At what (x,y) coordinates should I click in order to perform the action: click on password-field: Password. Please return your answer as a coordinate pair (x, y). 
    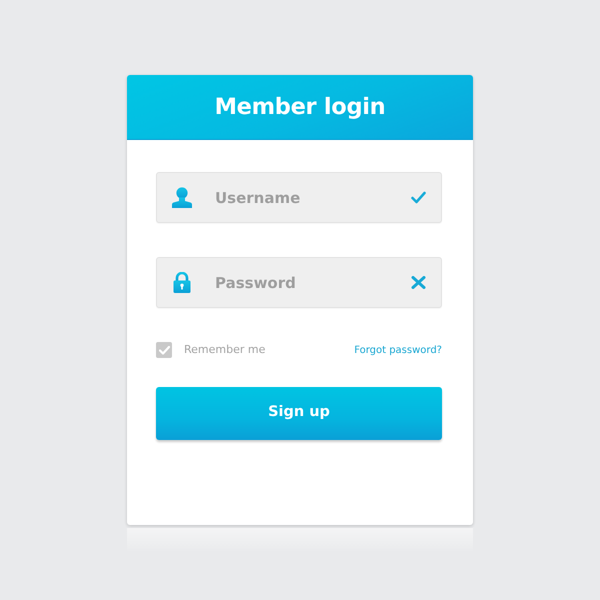
    Looking at the image, I should click on (299, 282).